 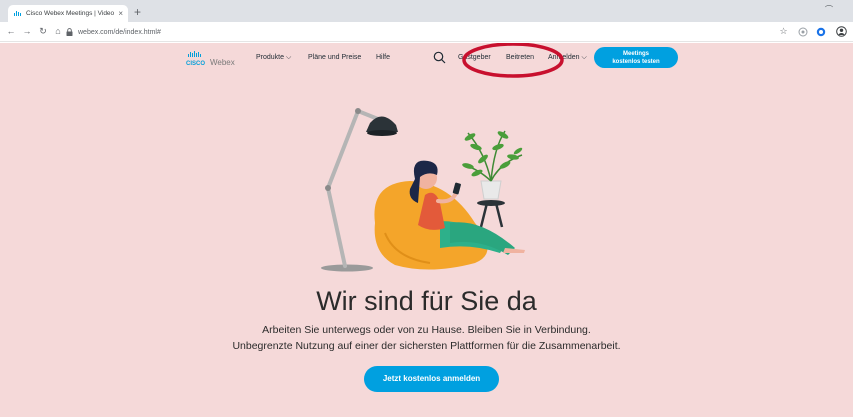 I want to click on cisco-webex-logo: CISCO Webex, so click(x=213, y=60).